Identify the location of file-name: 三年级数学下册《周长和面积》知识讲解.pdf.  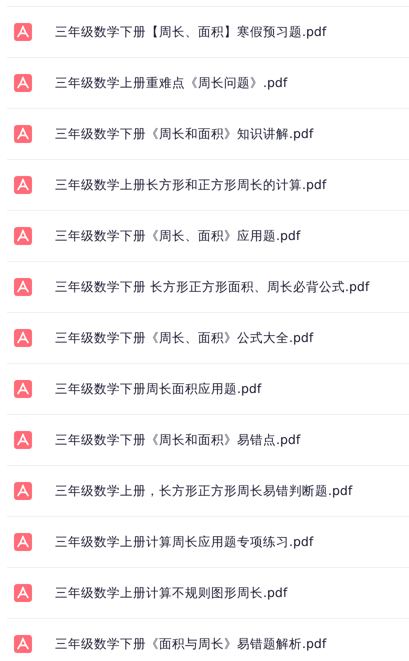
(184, 134).